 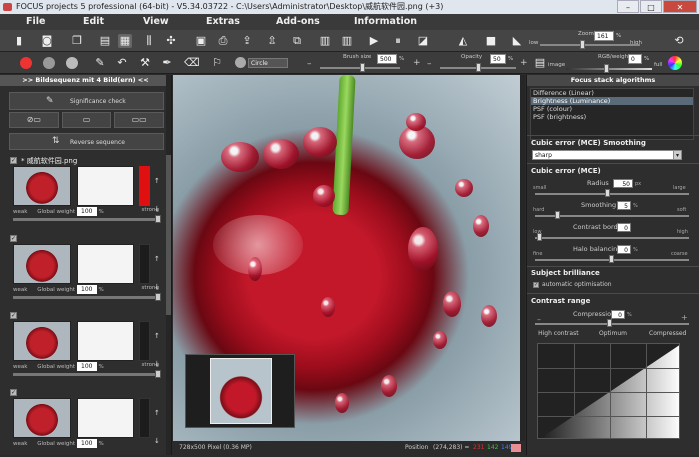 I want to click on rgb-weighting-input: 0, so click(x=635, y=59).